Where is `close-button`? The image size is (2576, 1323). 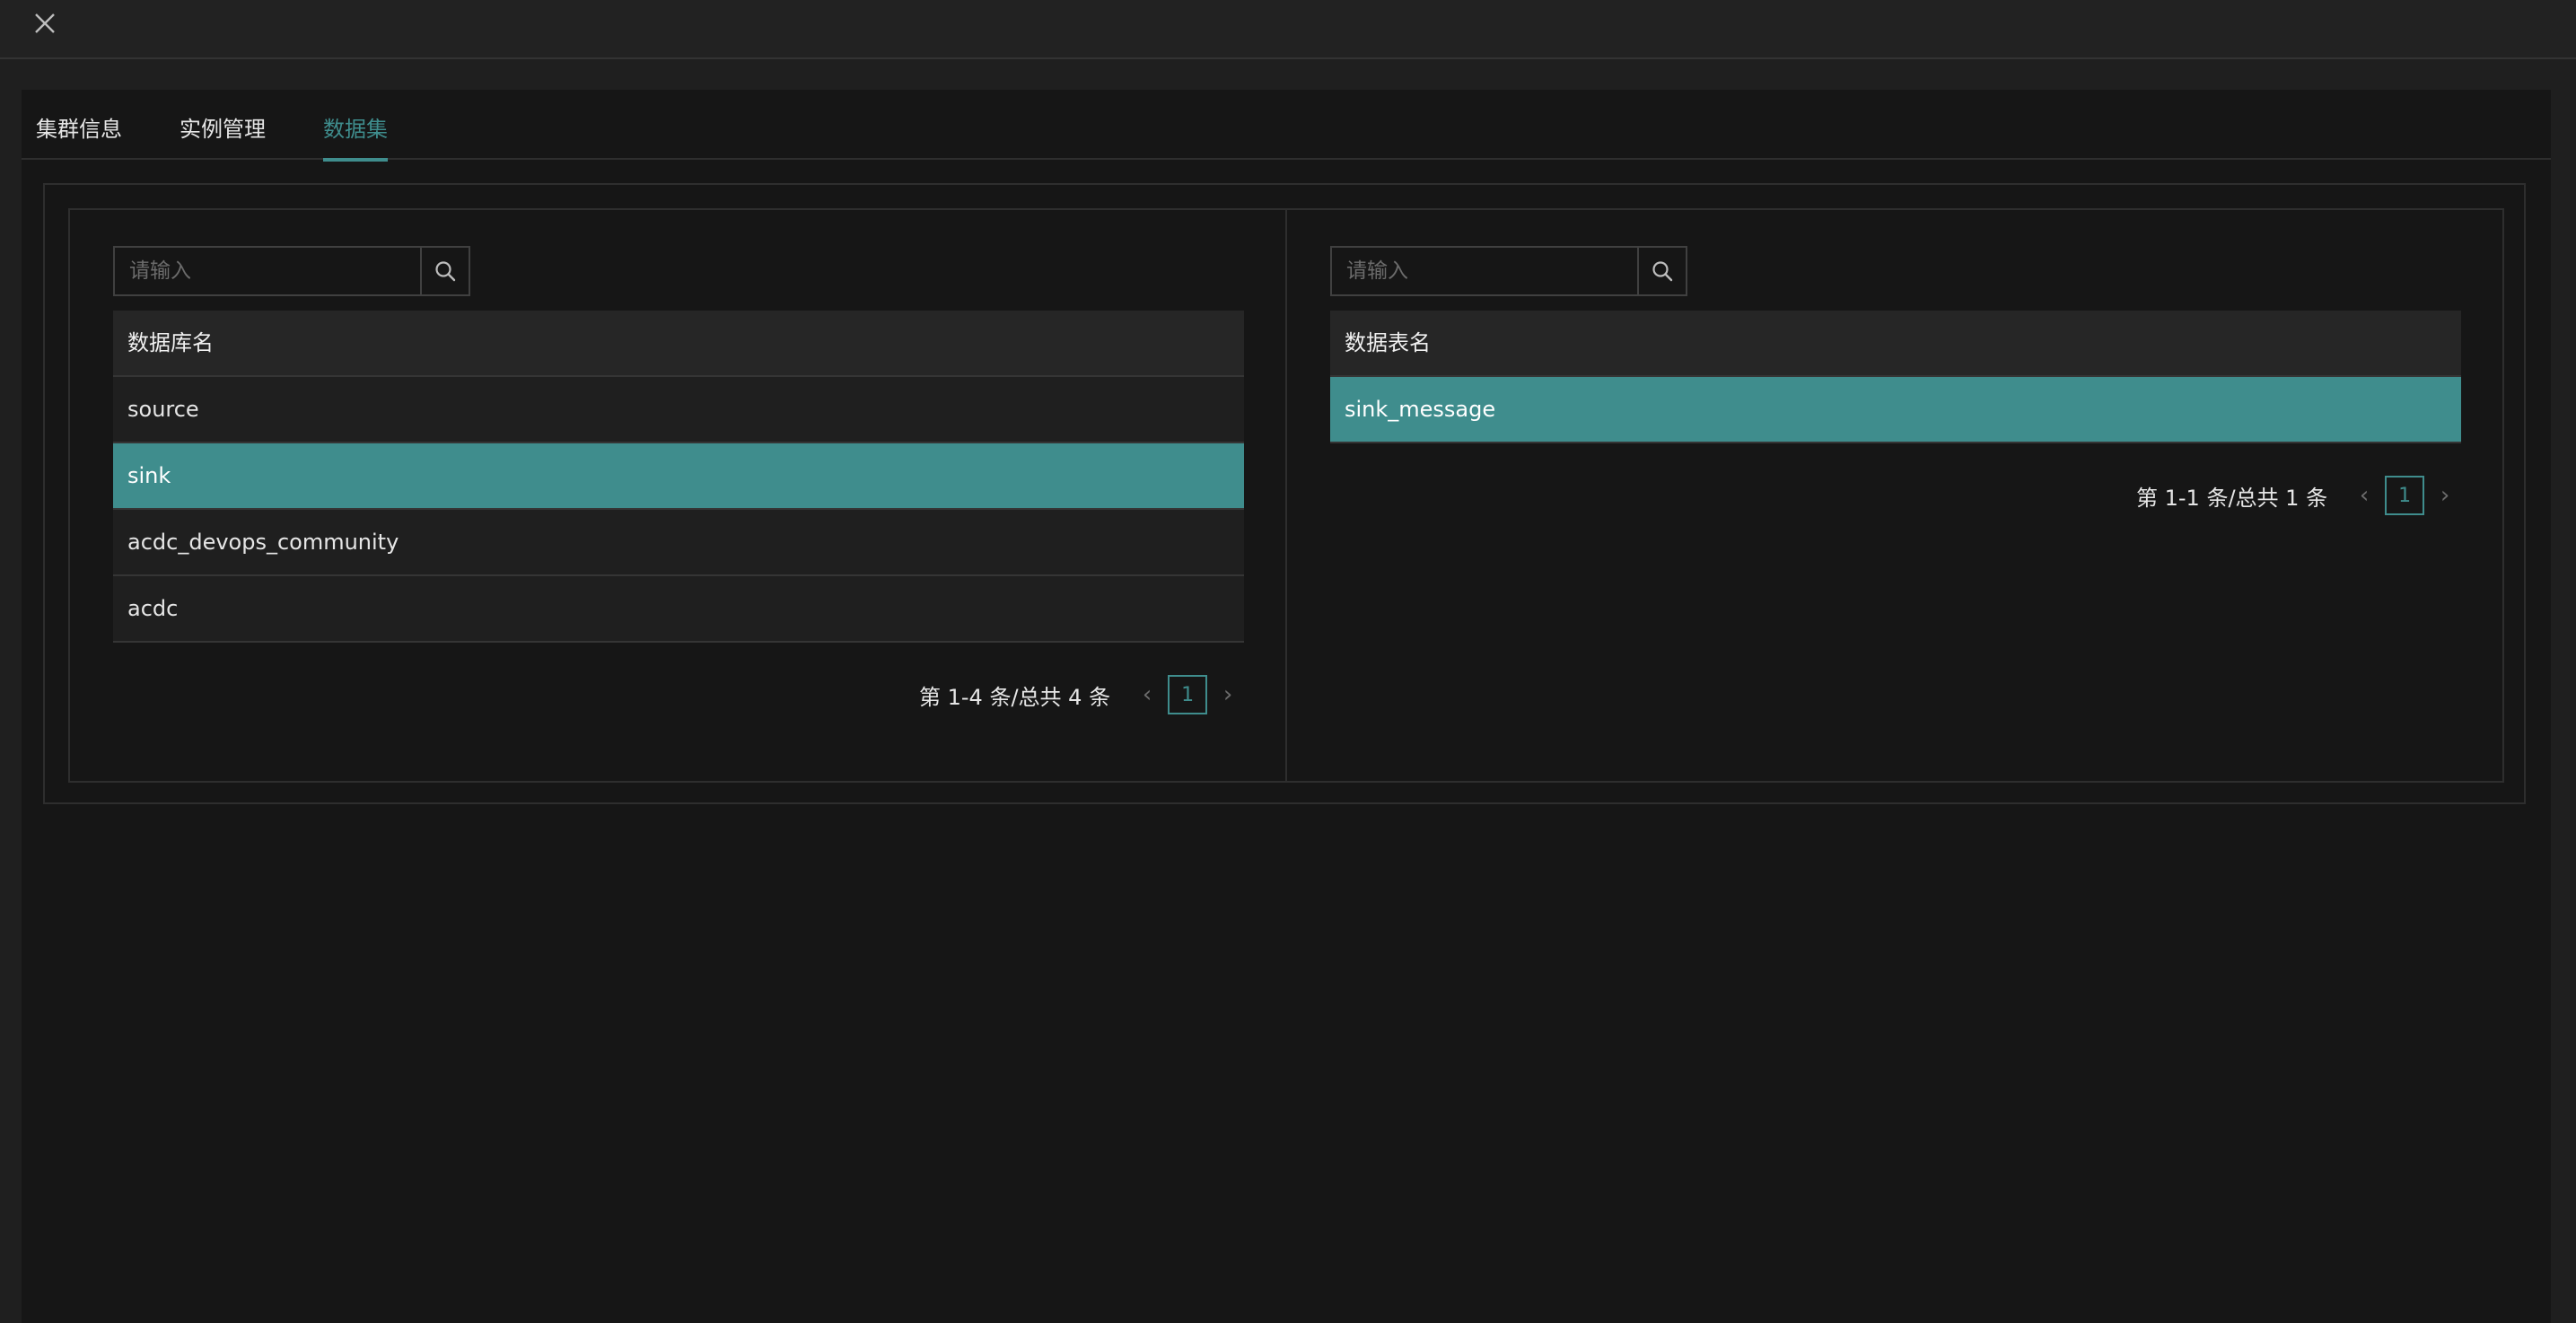
close-button is located at coordinates (45, 23).